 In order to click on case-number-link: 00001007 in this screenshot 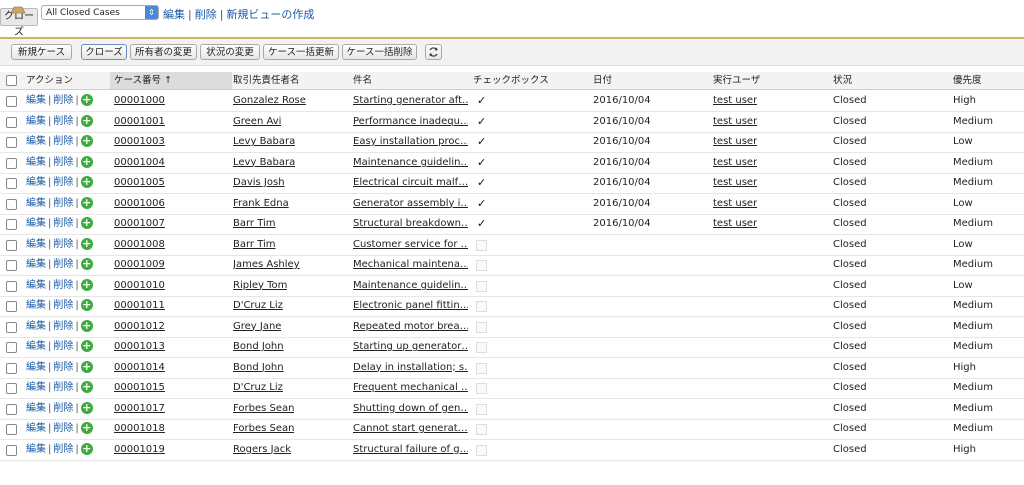, I will do `click(139, 224)`.